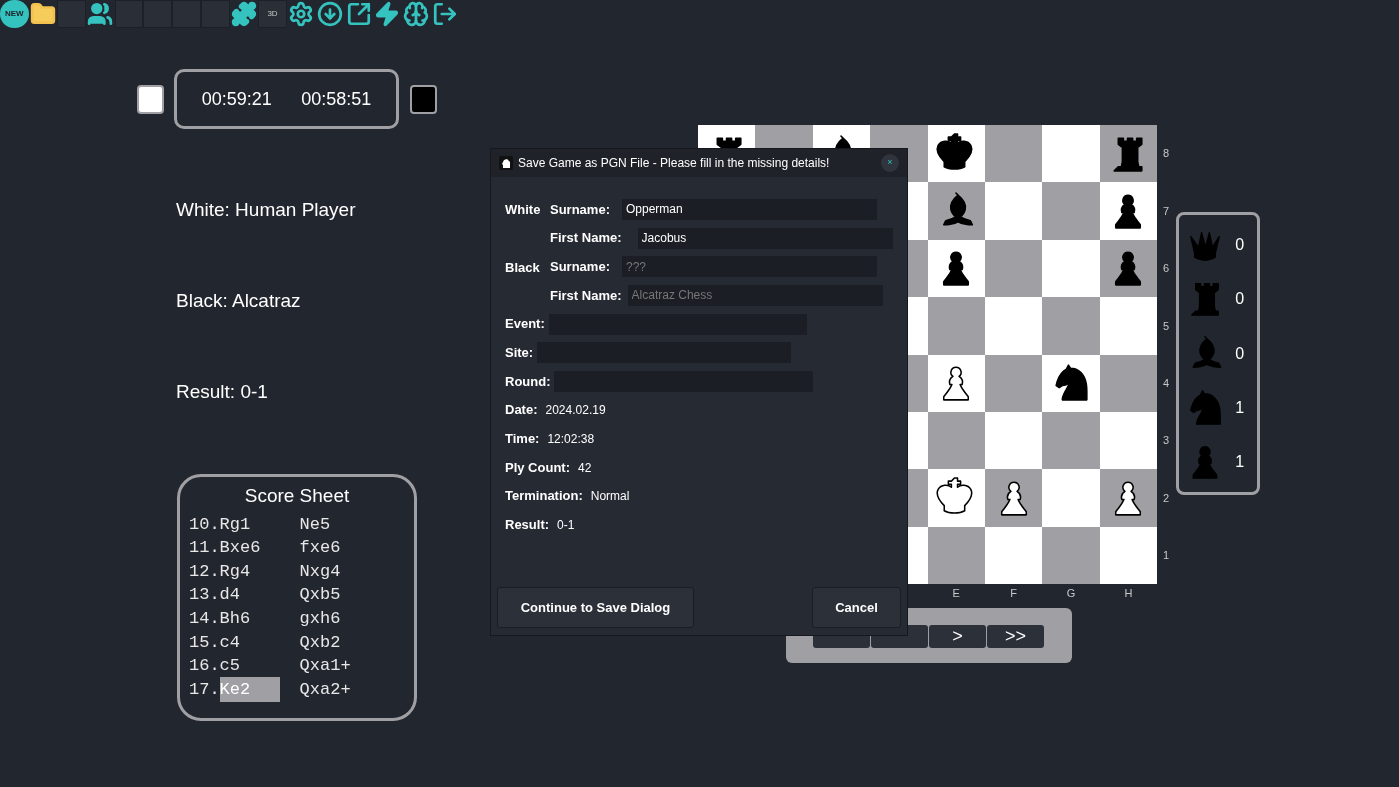 The image size is (1399, 787). What do you see at coordinates (204, 595) in the screenshot?
I see `move-number: 13.` at bounding box center [204, 595].